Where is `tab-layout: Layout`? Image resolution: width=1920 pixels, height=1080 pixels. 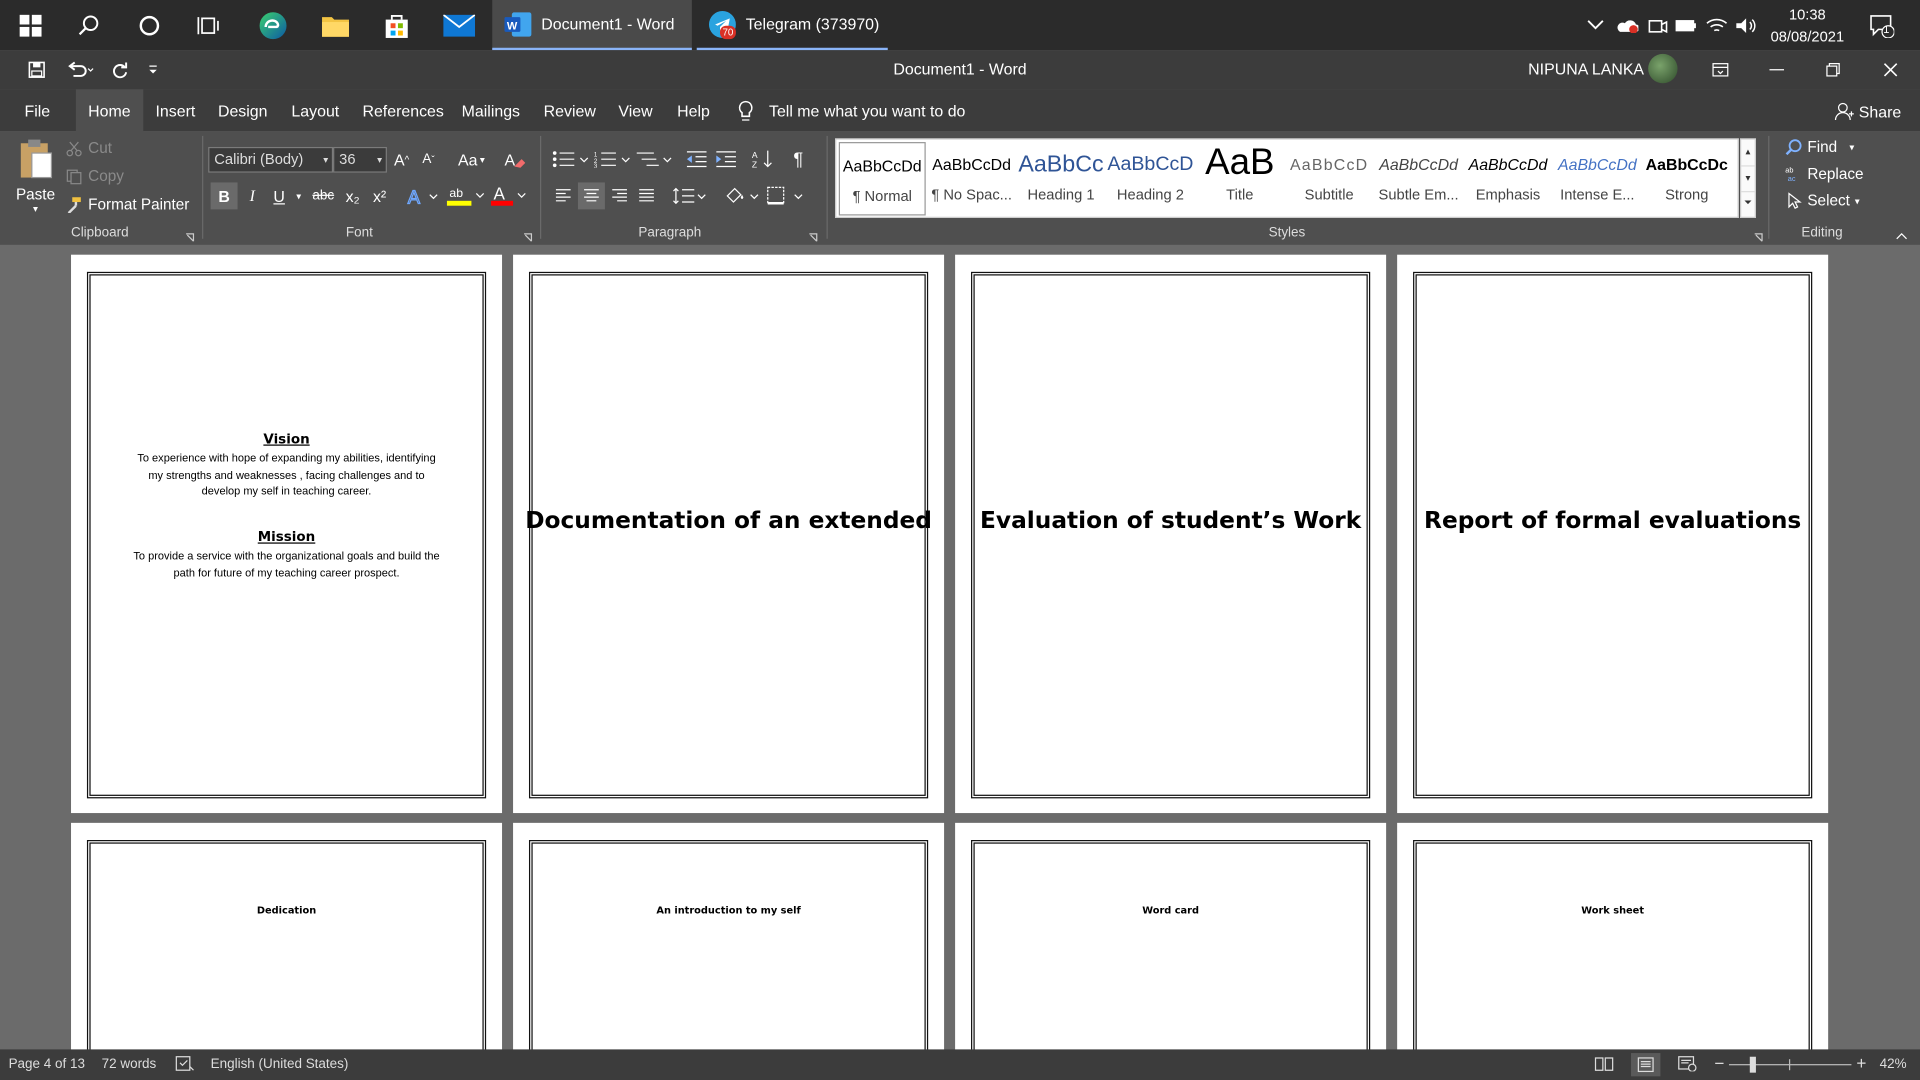
tab-layout: Layout is located at coordinates (315, 110).